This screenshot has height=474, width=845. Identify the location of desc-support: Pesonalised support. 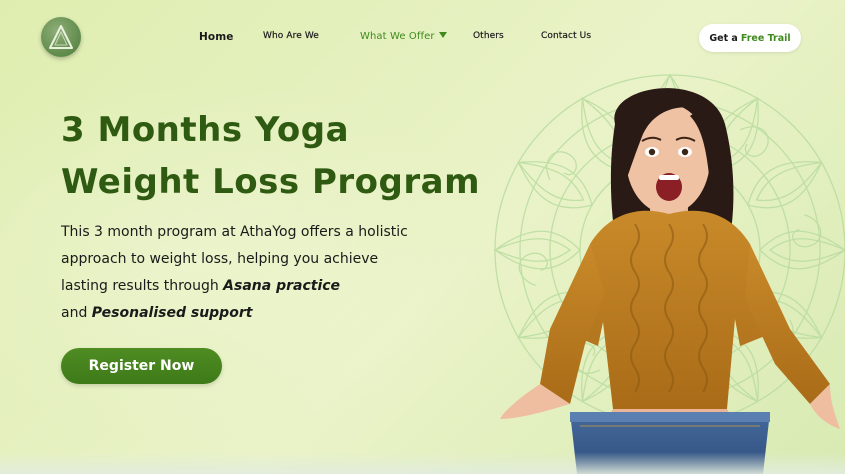
(172, 313).